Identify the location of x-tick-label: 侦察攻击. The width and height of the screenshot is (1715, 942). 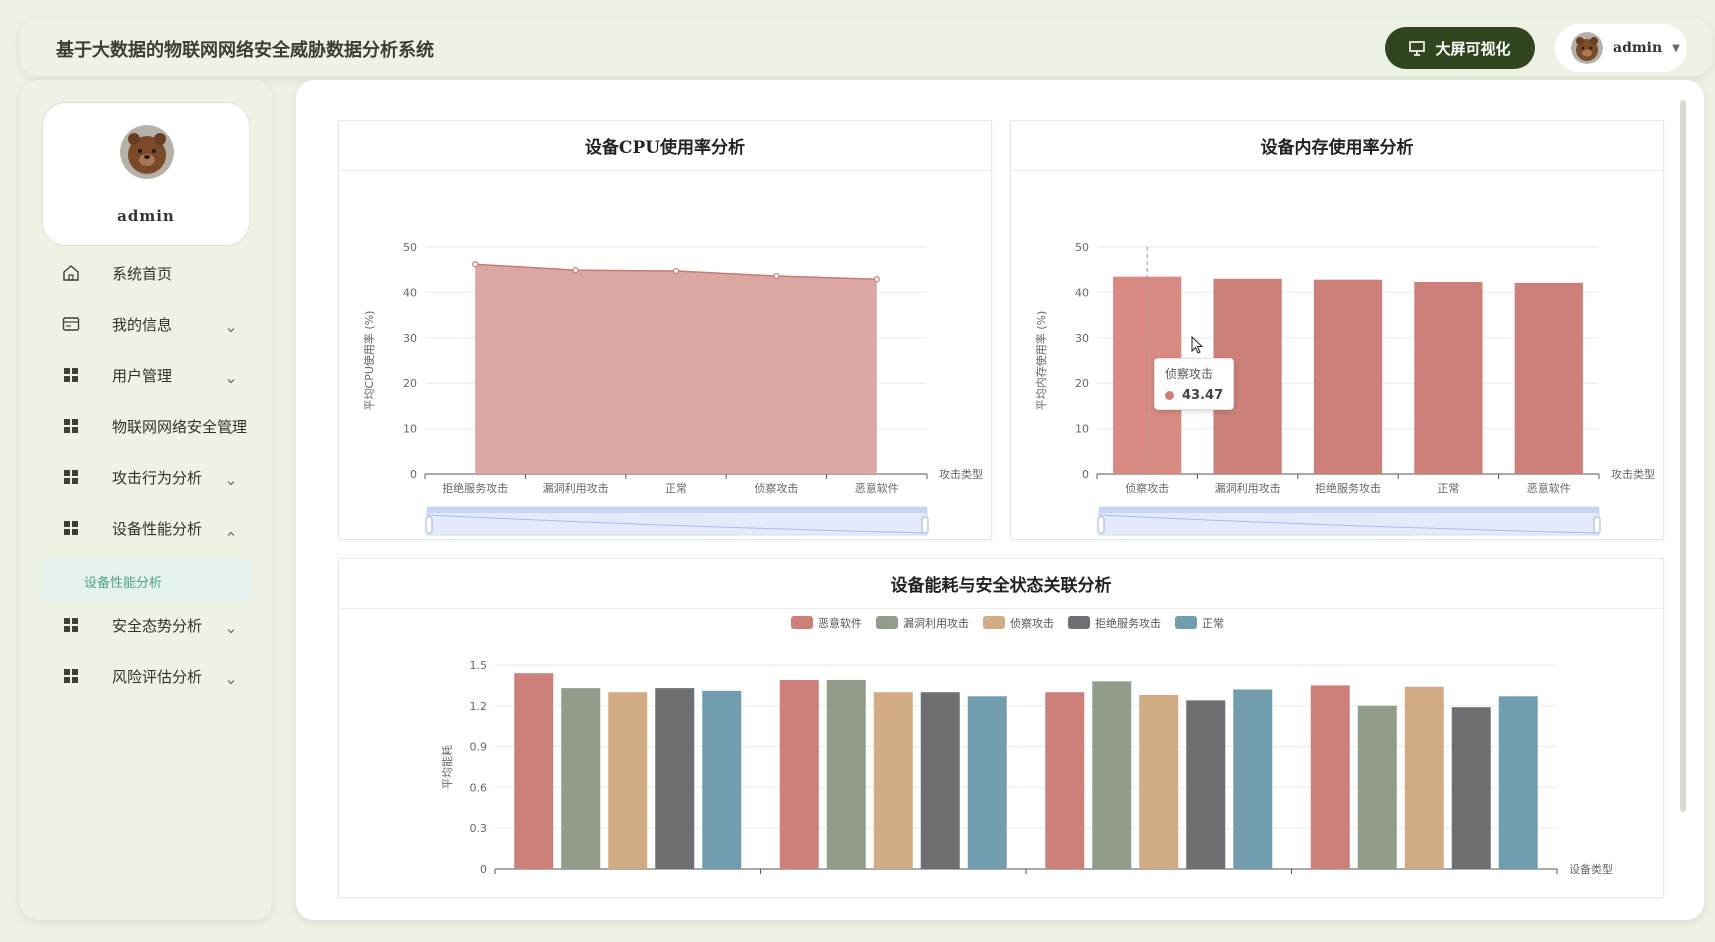
(776, 488).